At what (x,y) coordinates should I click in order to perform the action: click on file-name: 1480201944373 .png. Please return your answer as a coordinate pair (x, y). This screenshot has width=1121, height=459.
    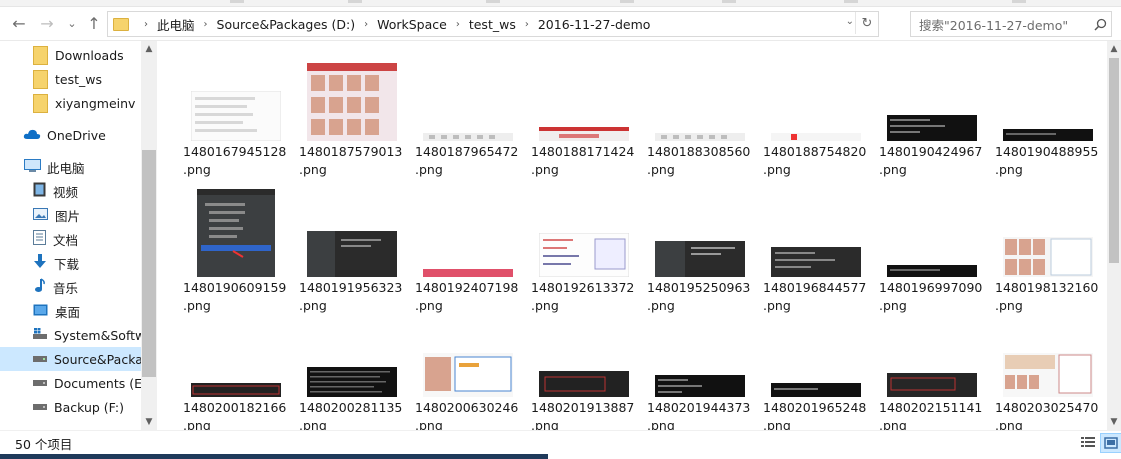
    Looking at the image, I should click on (701, 414).